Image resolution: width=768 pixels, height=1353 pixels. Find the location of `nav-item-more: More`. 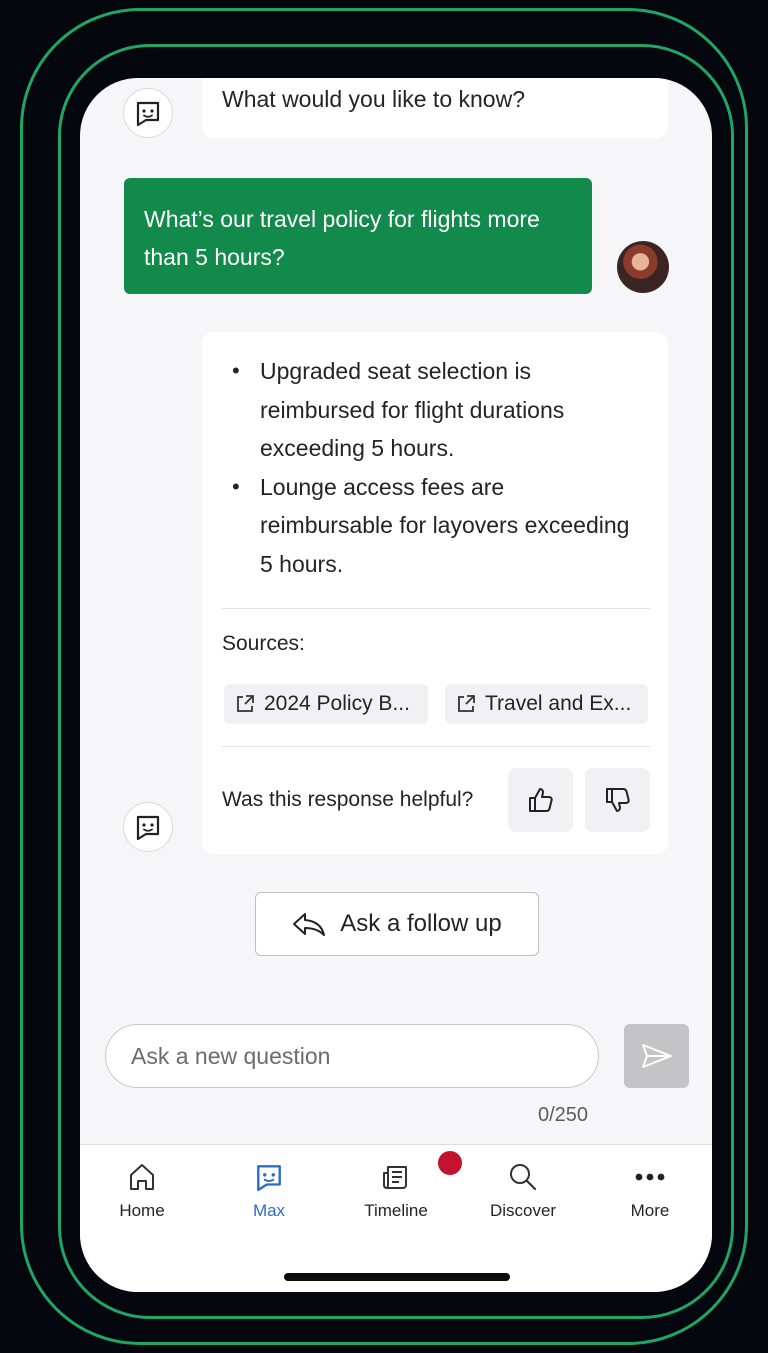

nav-item-more: More is located at coordinates (650, 1194).